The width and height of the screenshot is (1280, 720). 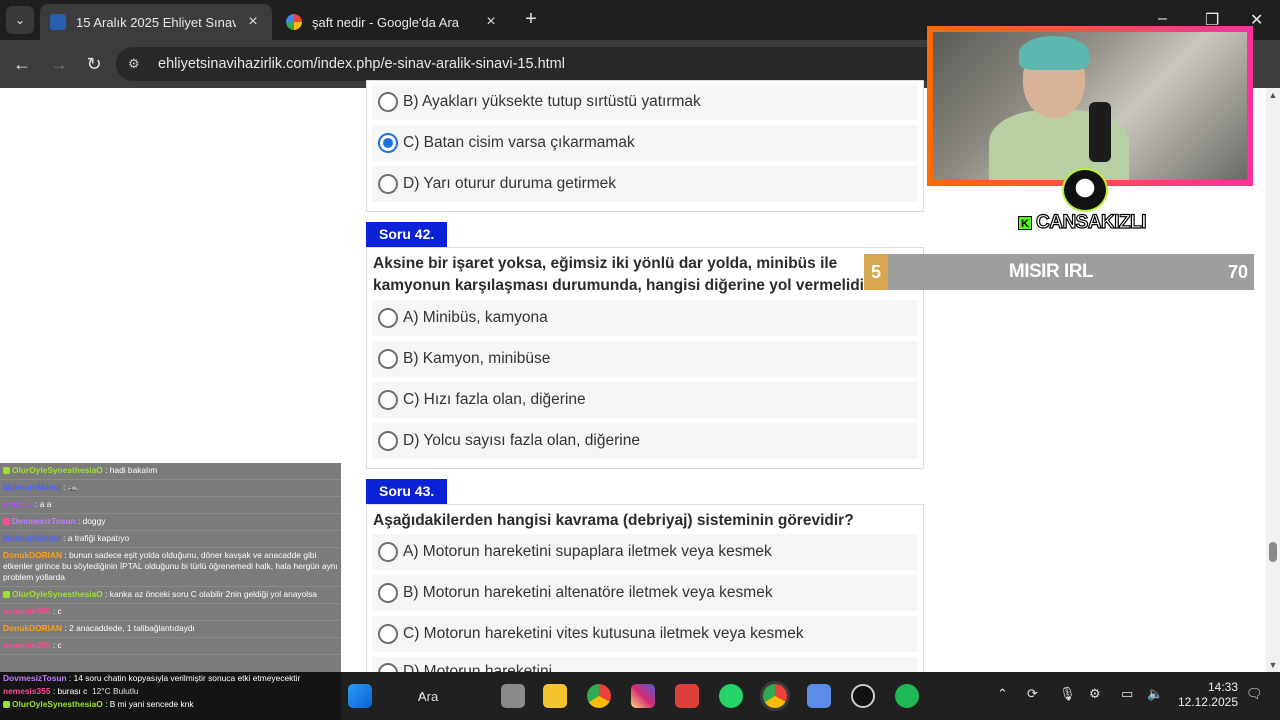 What do you see at coordinates (20, 20) in the screenshot?
I see `tab-list-button: ⌄` at bounding box center [20, 20].